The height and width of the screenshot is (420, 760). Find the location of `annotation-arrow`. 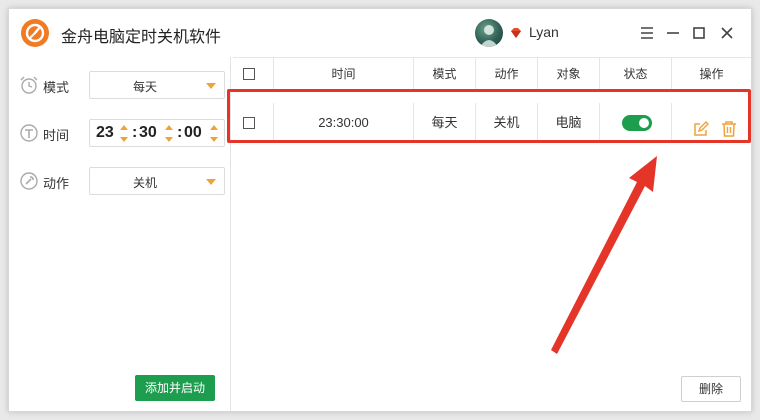

annotation-arrow is located at coordinates (604, 255).